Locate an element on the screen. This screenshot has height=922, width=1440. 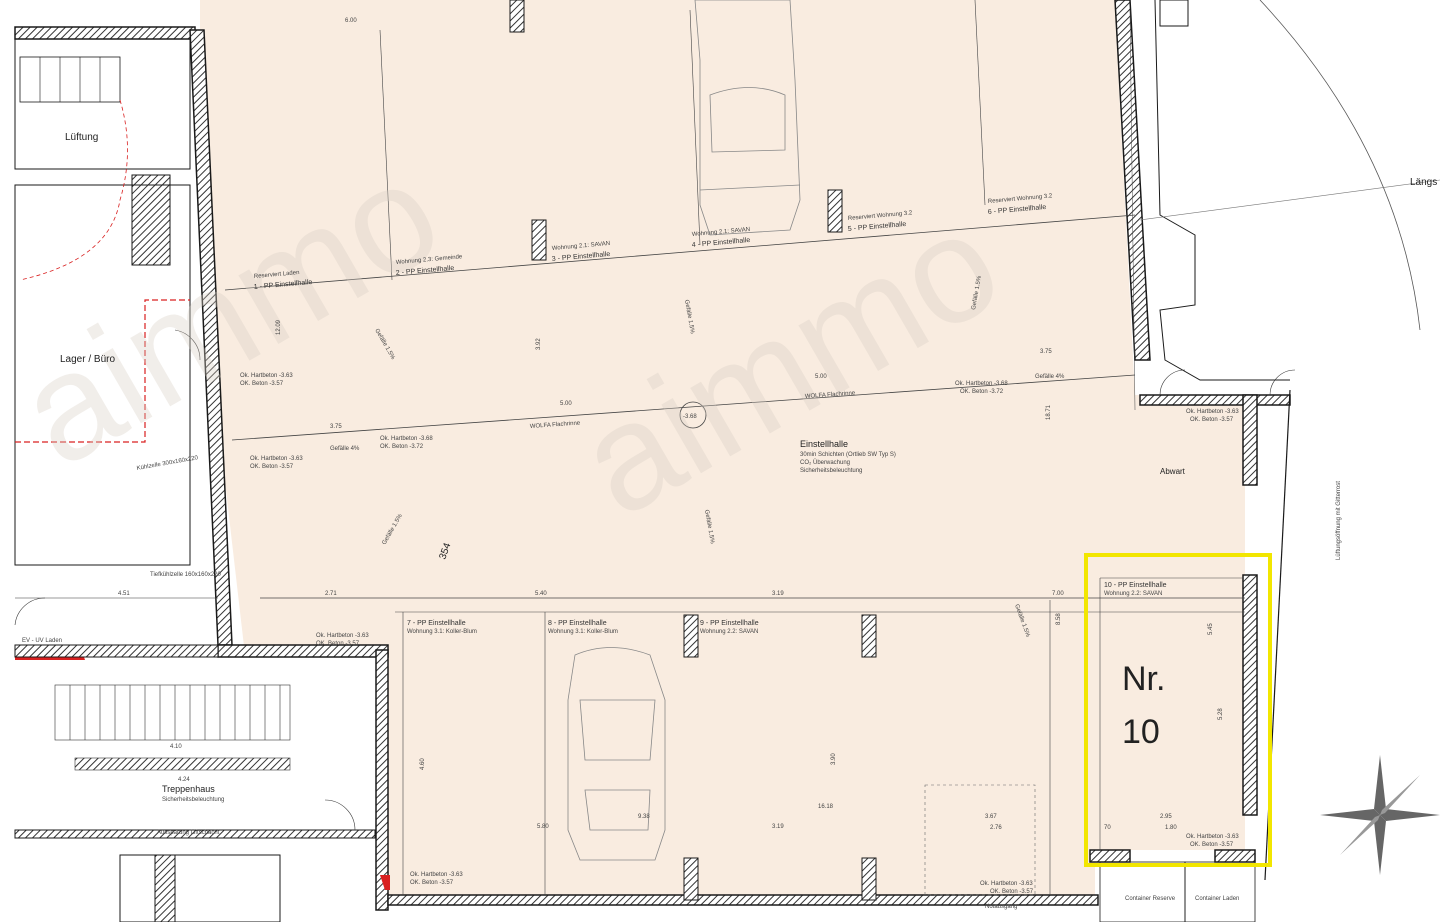
label-container-reserve: Container Reserve is located at coordinates (1150, 899).